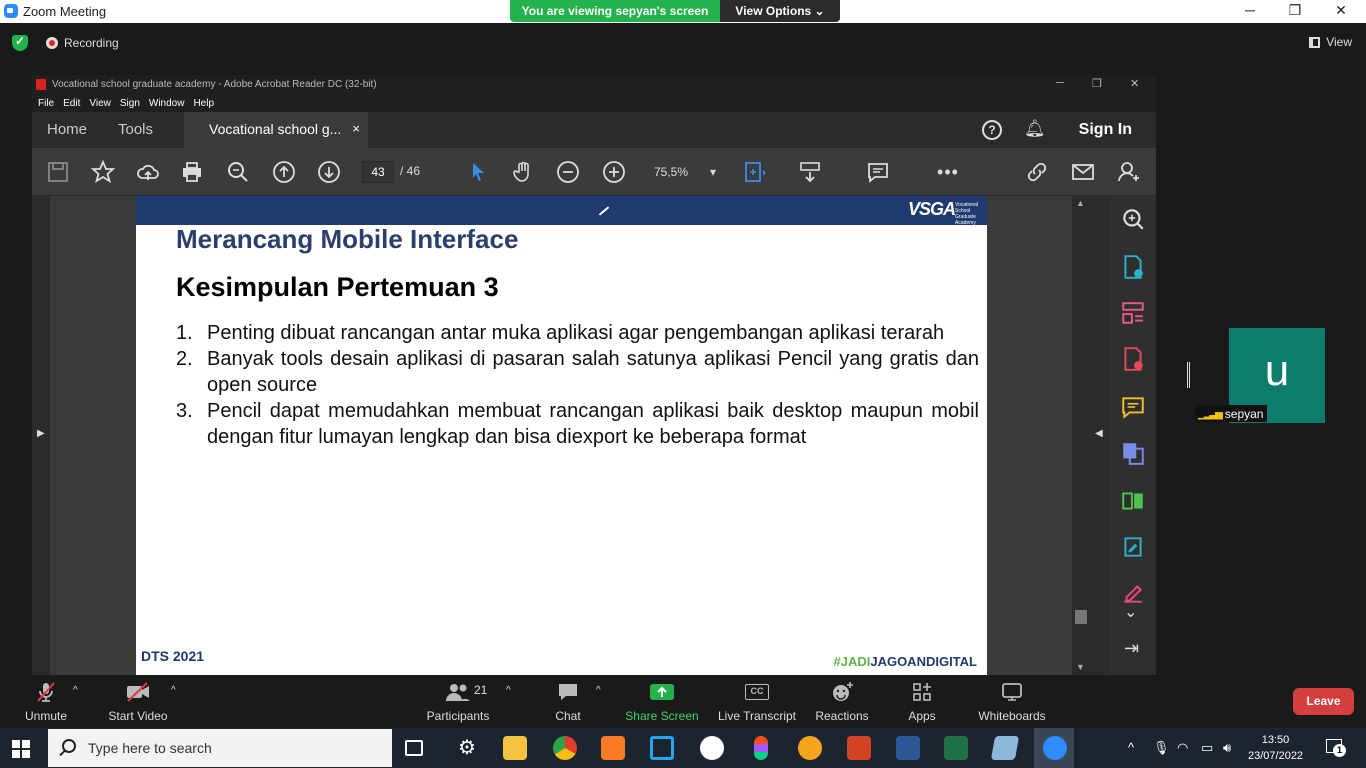  What do you see at coordinates (75, 690) in the screenshot?
I see `audio-options-caret-icon: ^` at bounding box center [75, 690].